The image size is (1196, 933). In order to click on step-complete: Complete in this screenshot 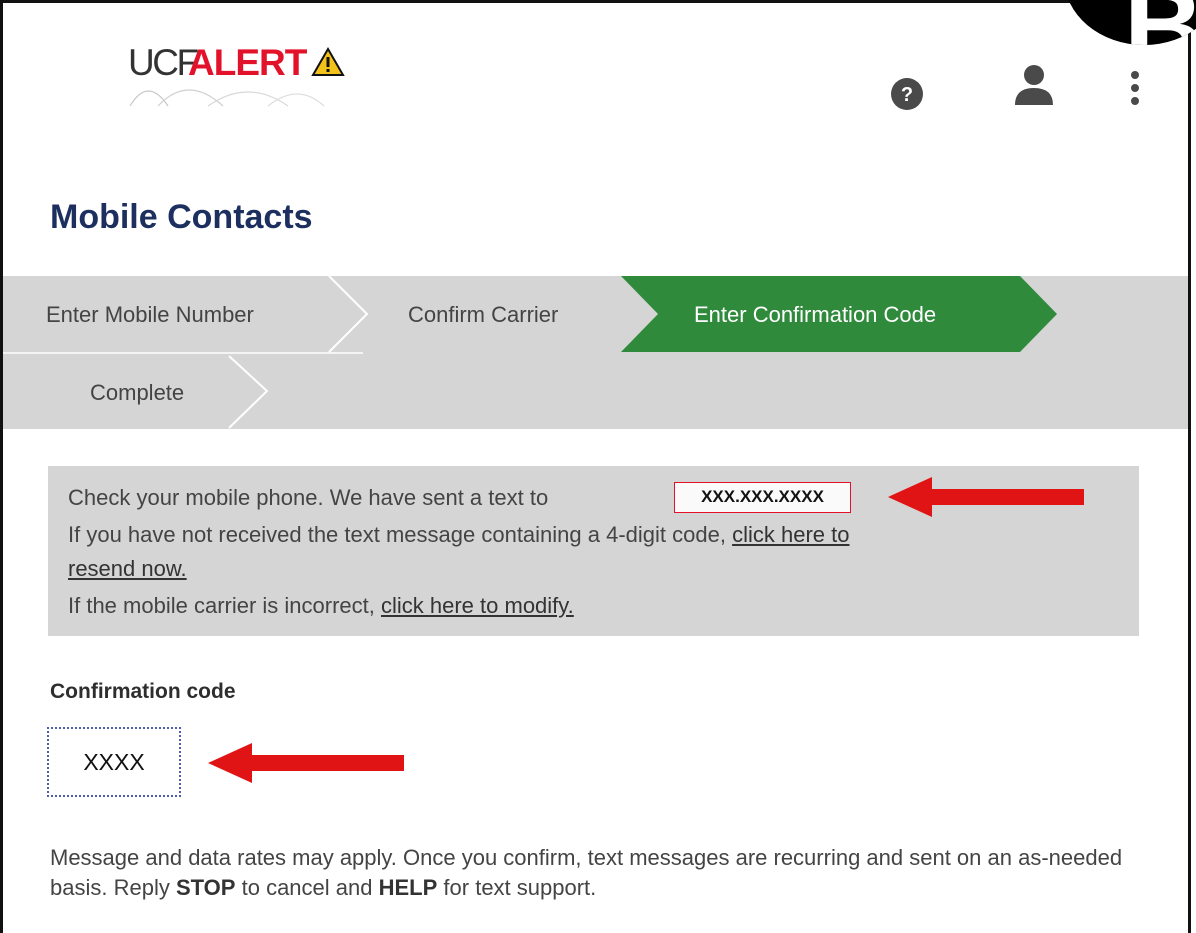, I will do `click(137, 393)`.